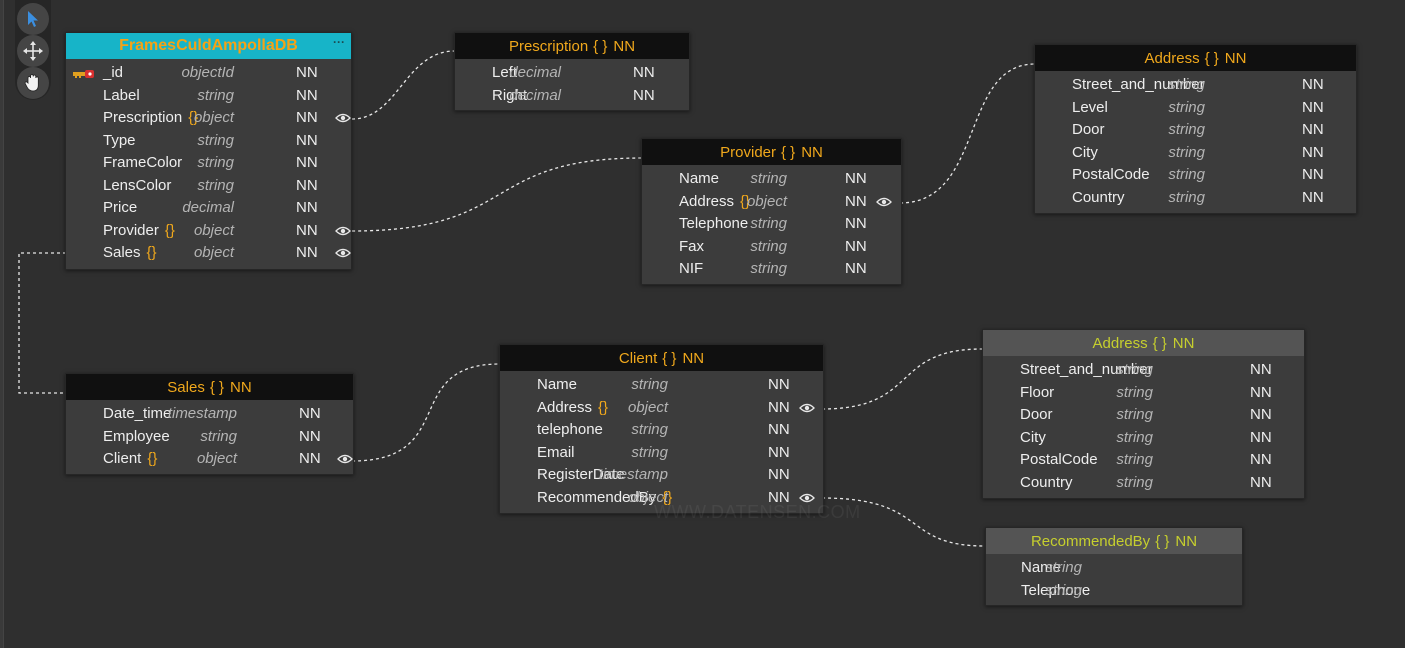 The height and width of the screenshot is (648, 1405). I want to click on field-row: Sales{} object NN, so click(208, 253).